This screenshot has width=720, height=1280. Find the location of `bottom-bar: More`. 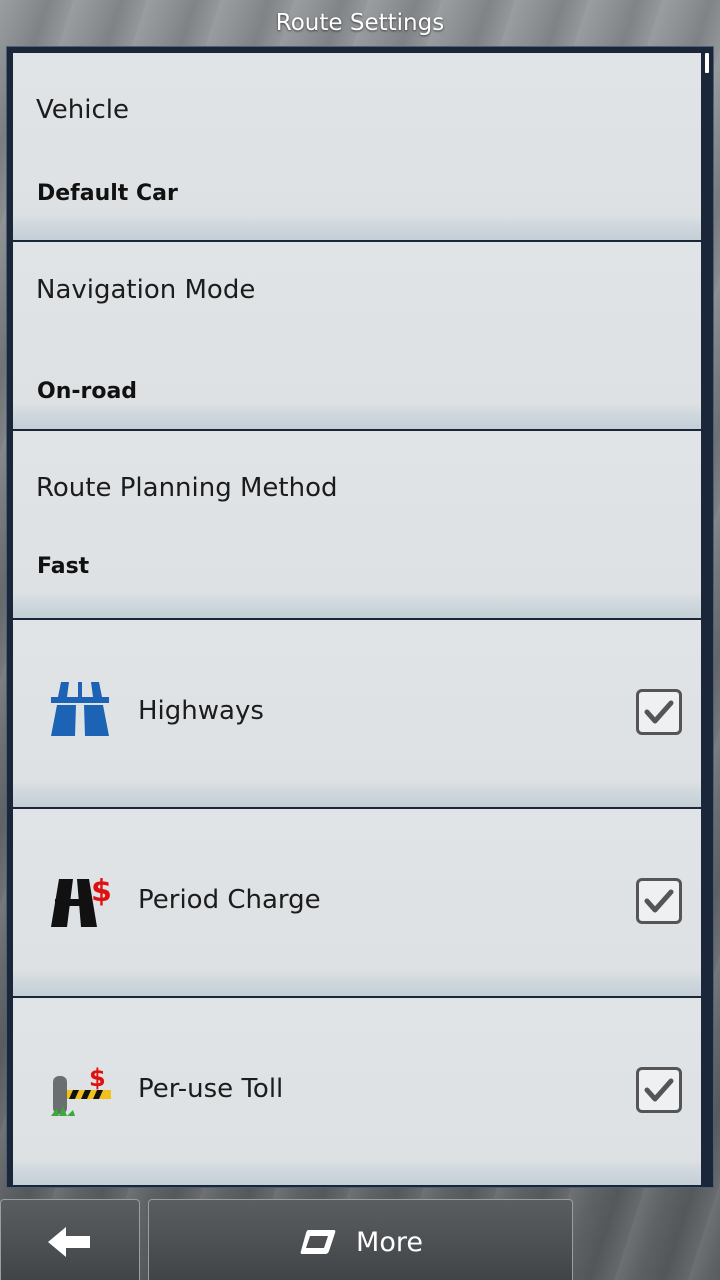

bottom-bar: More is located at coordinates (360, 1237).